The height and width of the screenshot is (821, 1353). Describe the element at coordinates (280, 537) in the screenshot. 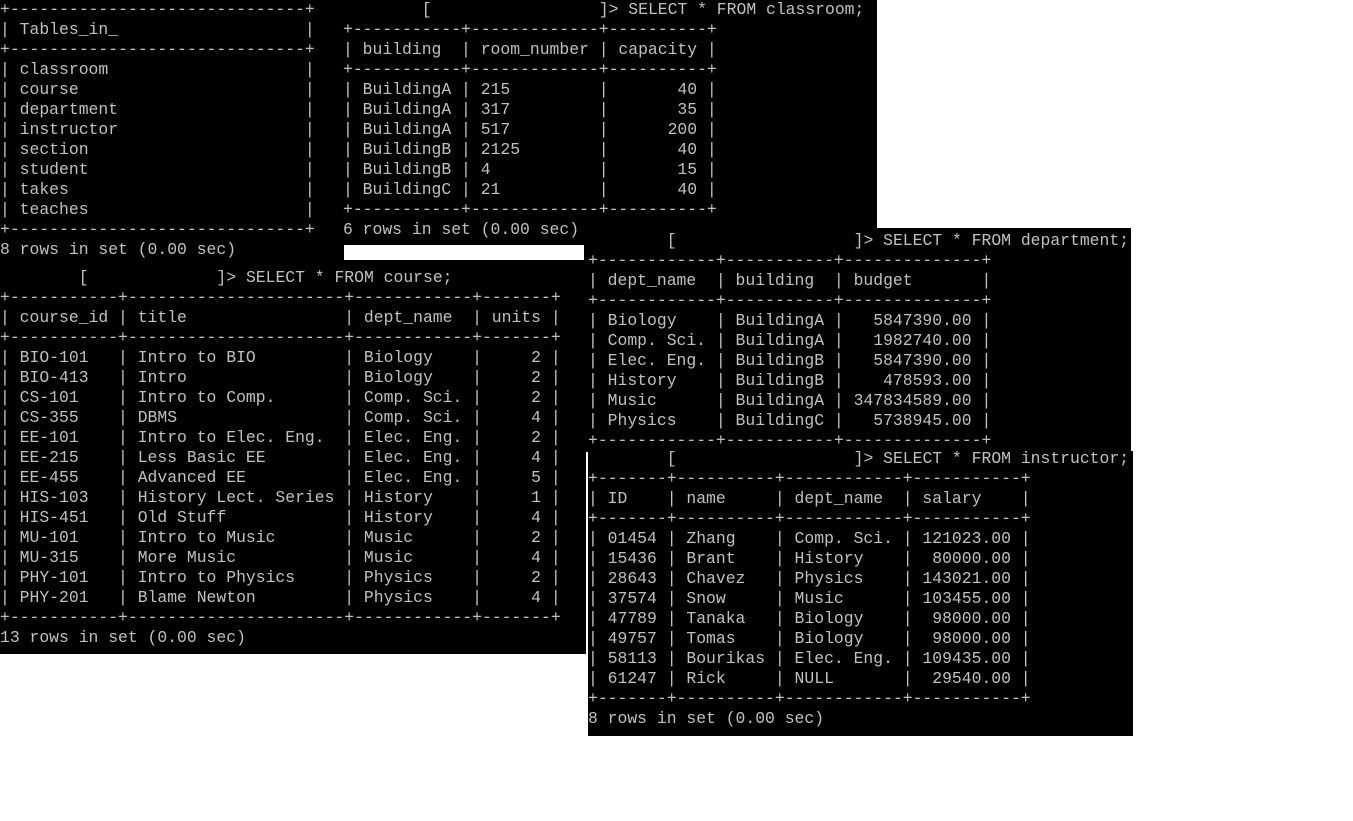

I see `table-row: | MU-101 | Intro to Music | Music | 2 |` at that location.